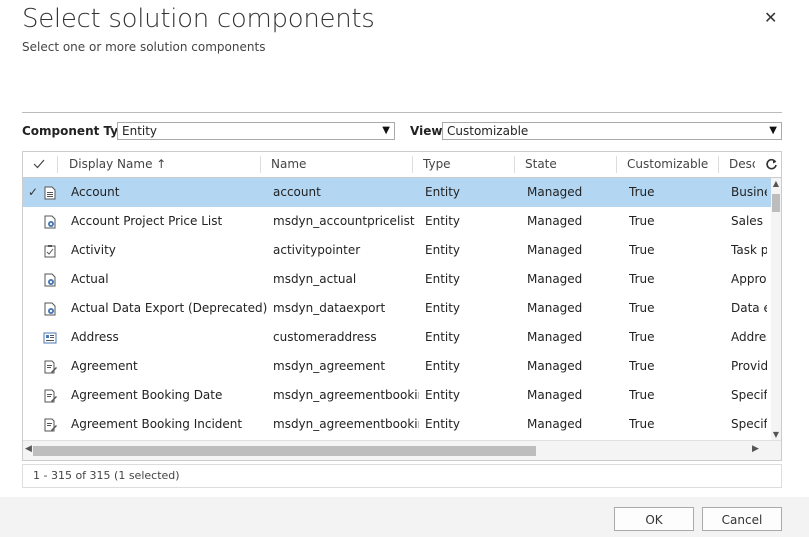  I want to click on cell-desc: Approv, so click(749, 279).